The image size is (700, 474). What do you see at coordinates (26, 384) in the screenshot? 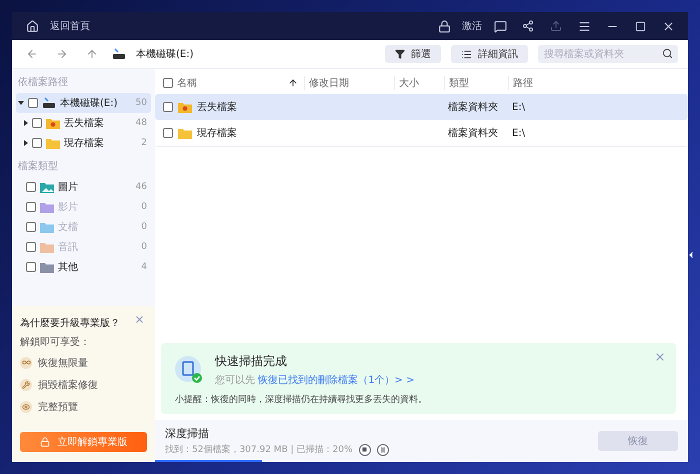
I see `repair-icon` at bounding box center [26, 384].